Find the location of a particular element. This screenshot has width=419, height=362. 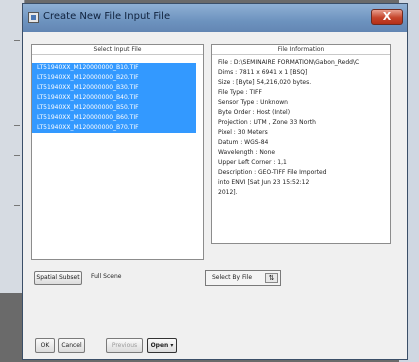

info-line: Upper Left Corner : 1,1 is located at coordinates (252, 162).